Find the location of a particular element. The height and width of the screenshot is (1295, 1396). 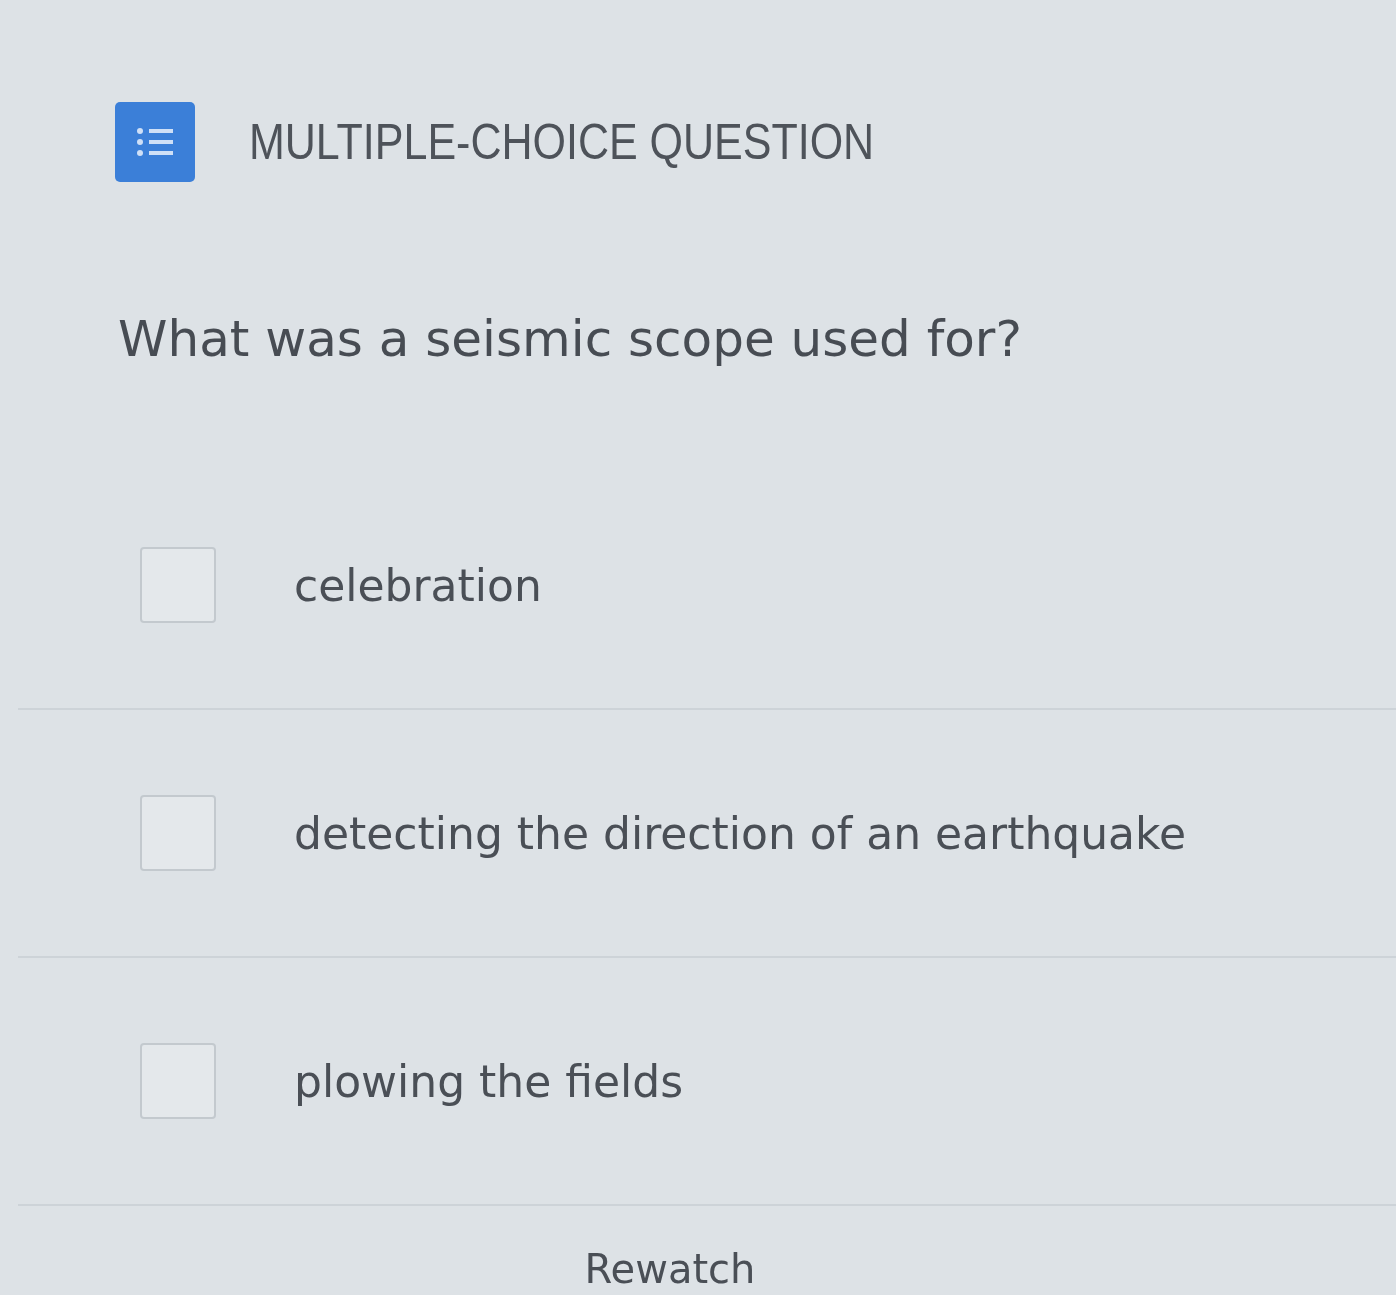

checklist-icon is located at coordinates (155, 142).